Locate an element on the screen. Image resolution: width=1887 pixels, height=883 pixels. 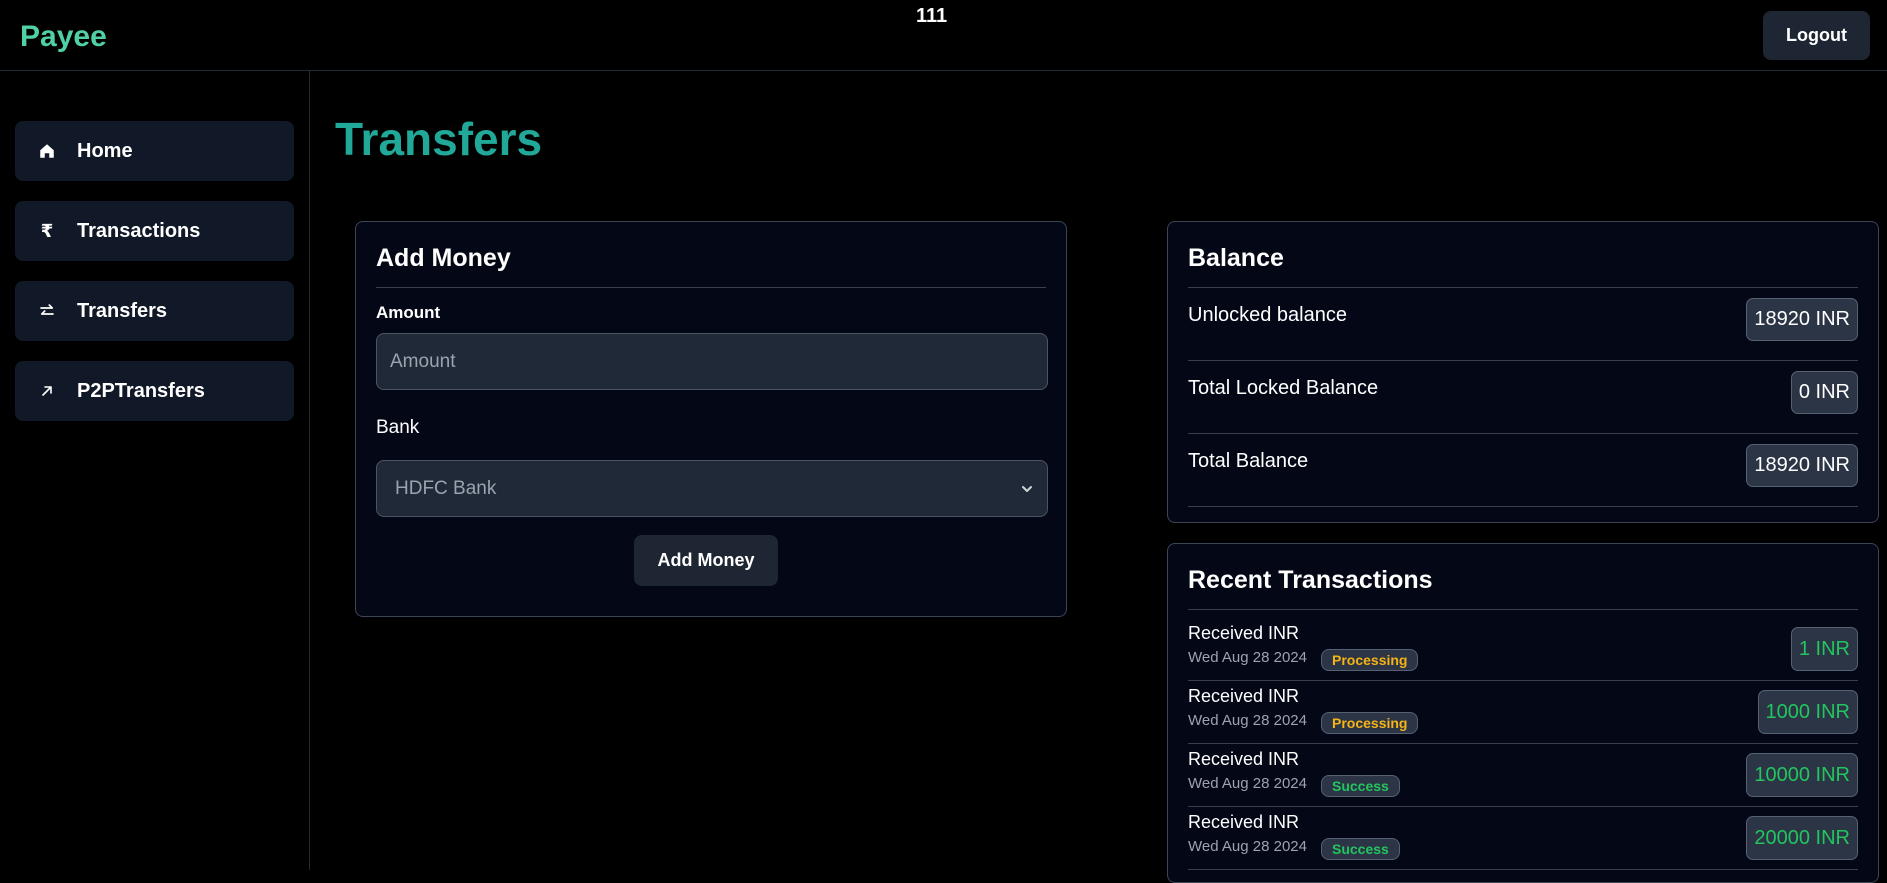
sidebar-item-label: Transfers is located at coordinates (122, 310).